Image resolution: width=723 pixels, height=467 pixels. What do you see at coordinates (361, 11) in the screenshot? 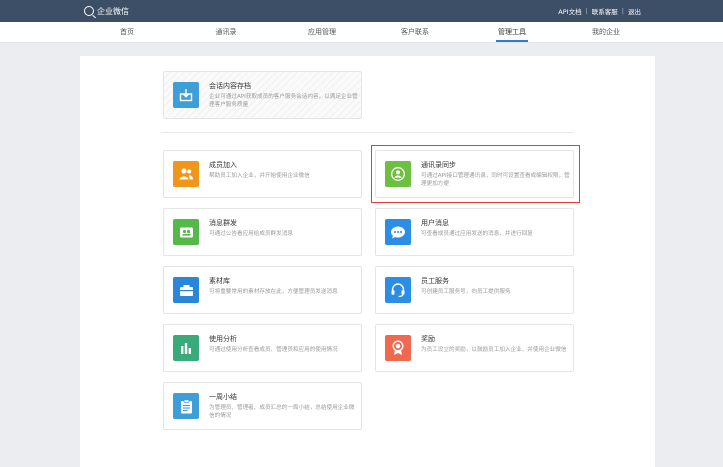
I see `top-bar: 企业微信 API文档 | 联系客服 | 退出` at bounding box center [361, 11].